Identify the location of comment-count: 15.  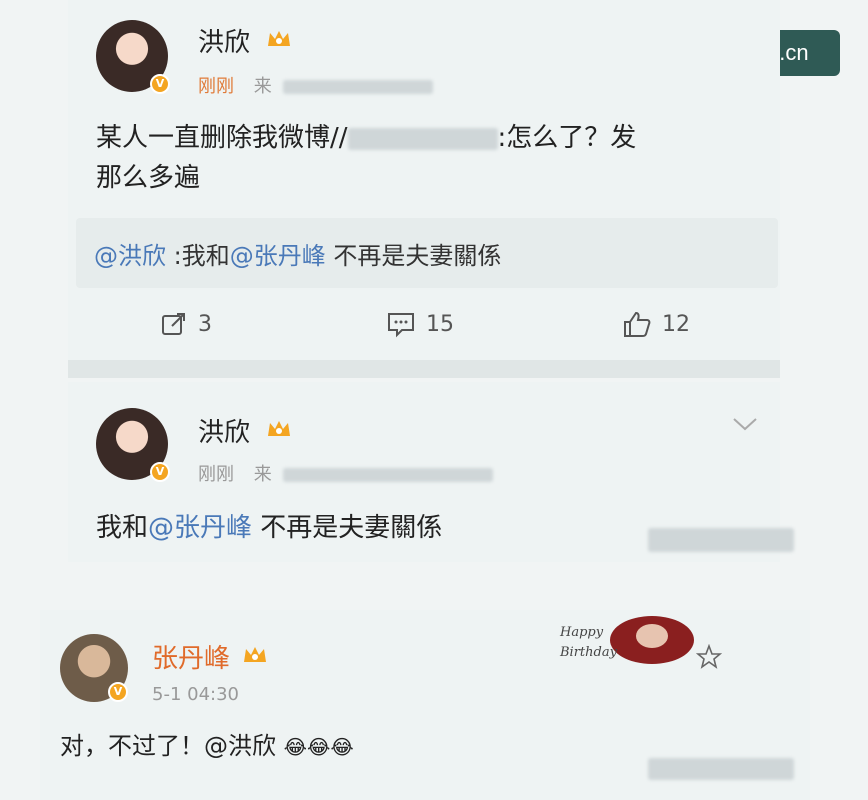
(440, 324).